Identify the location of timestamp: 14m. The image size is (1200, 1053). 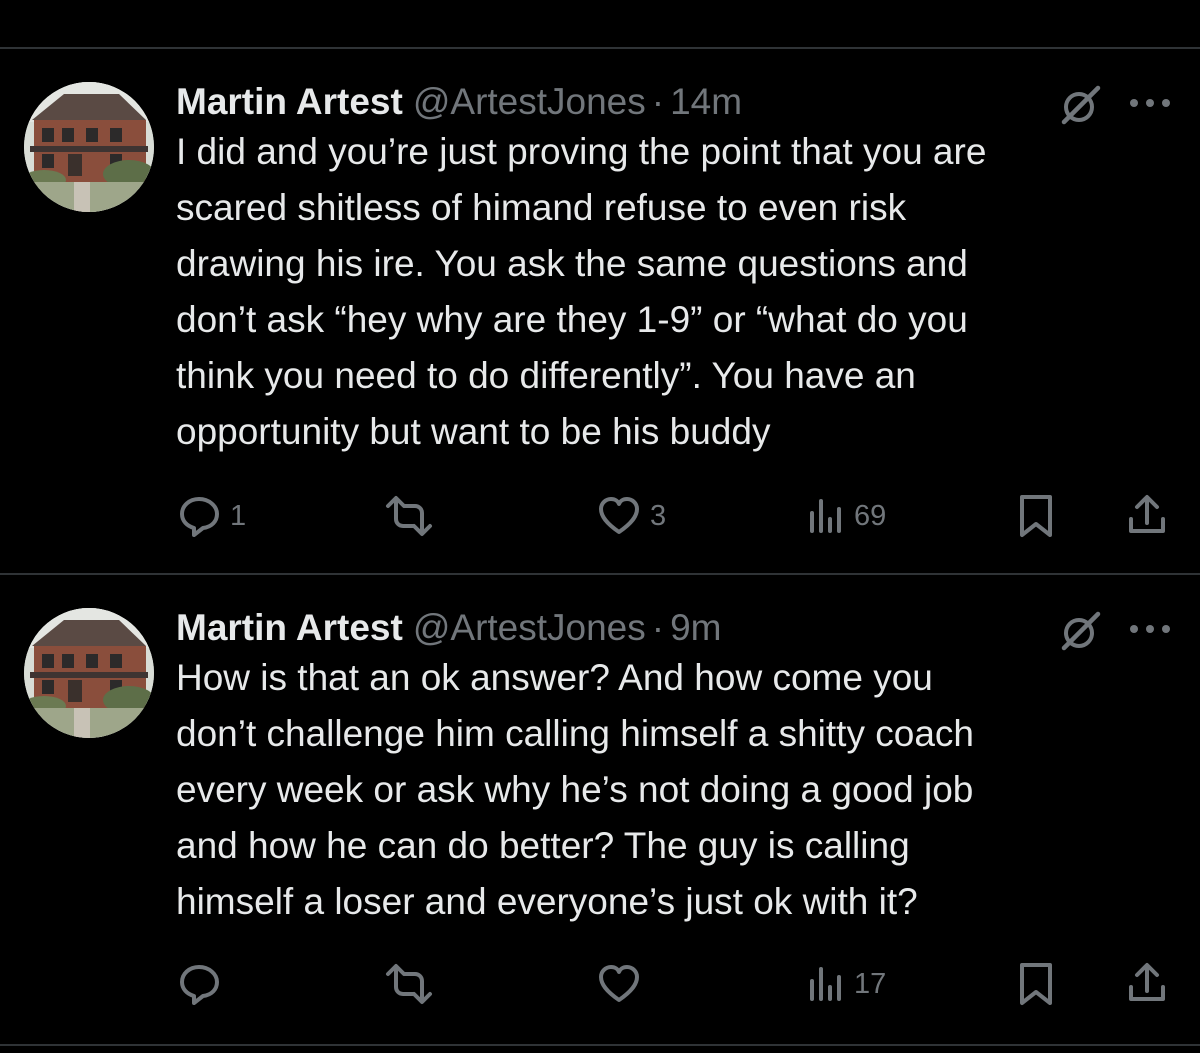
(706, 102).